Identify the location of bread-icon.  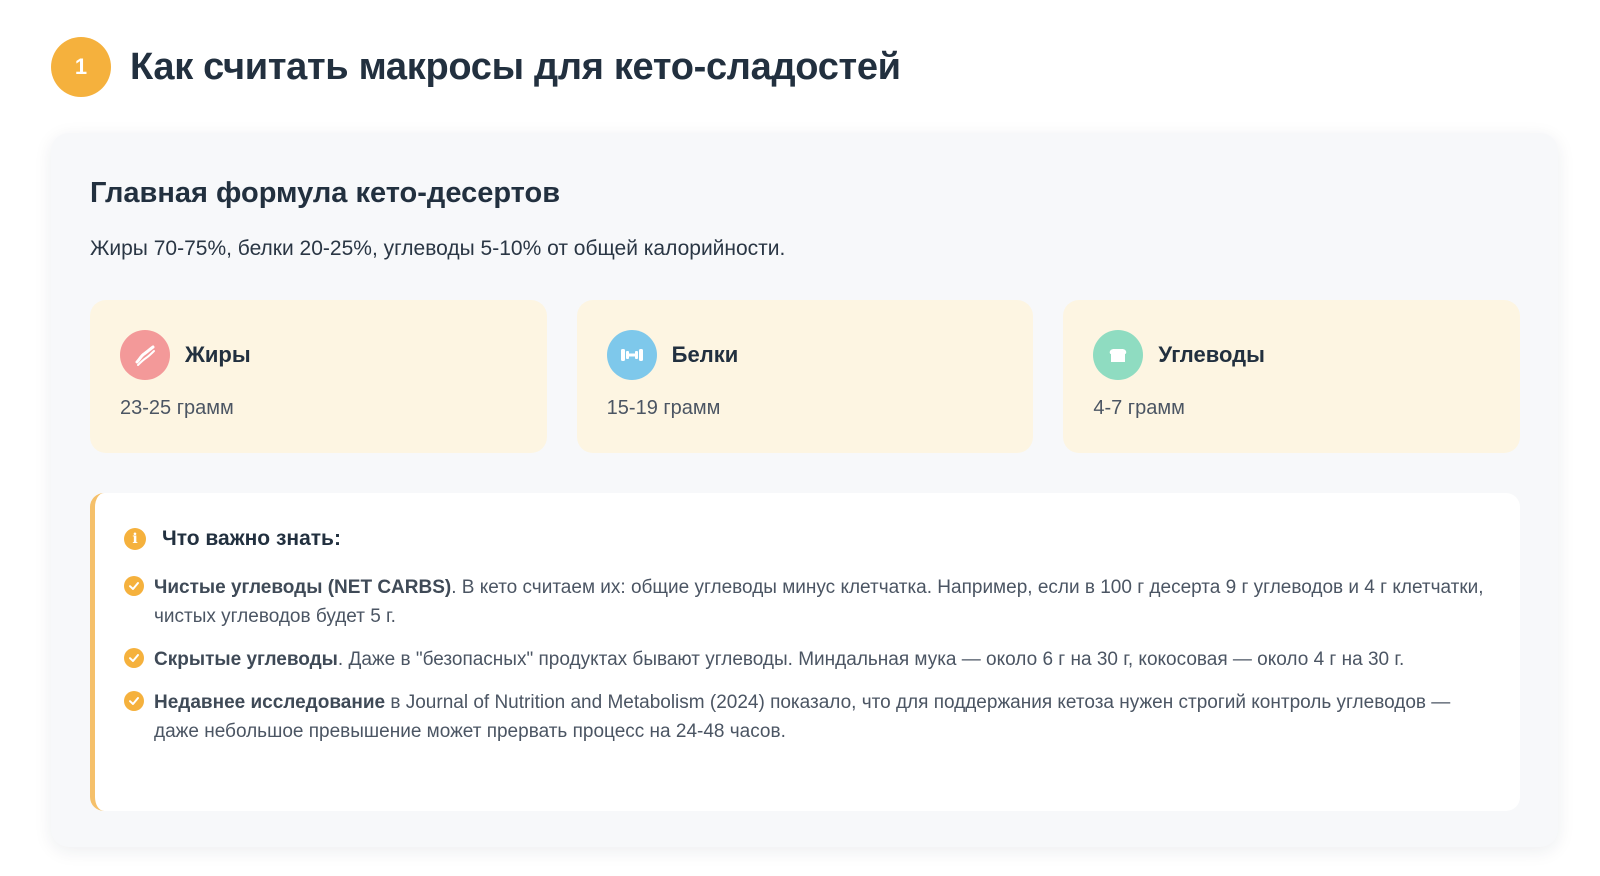
(1118, 355).